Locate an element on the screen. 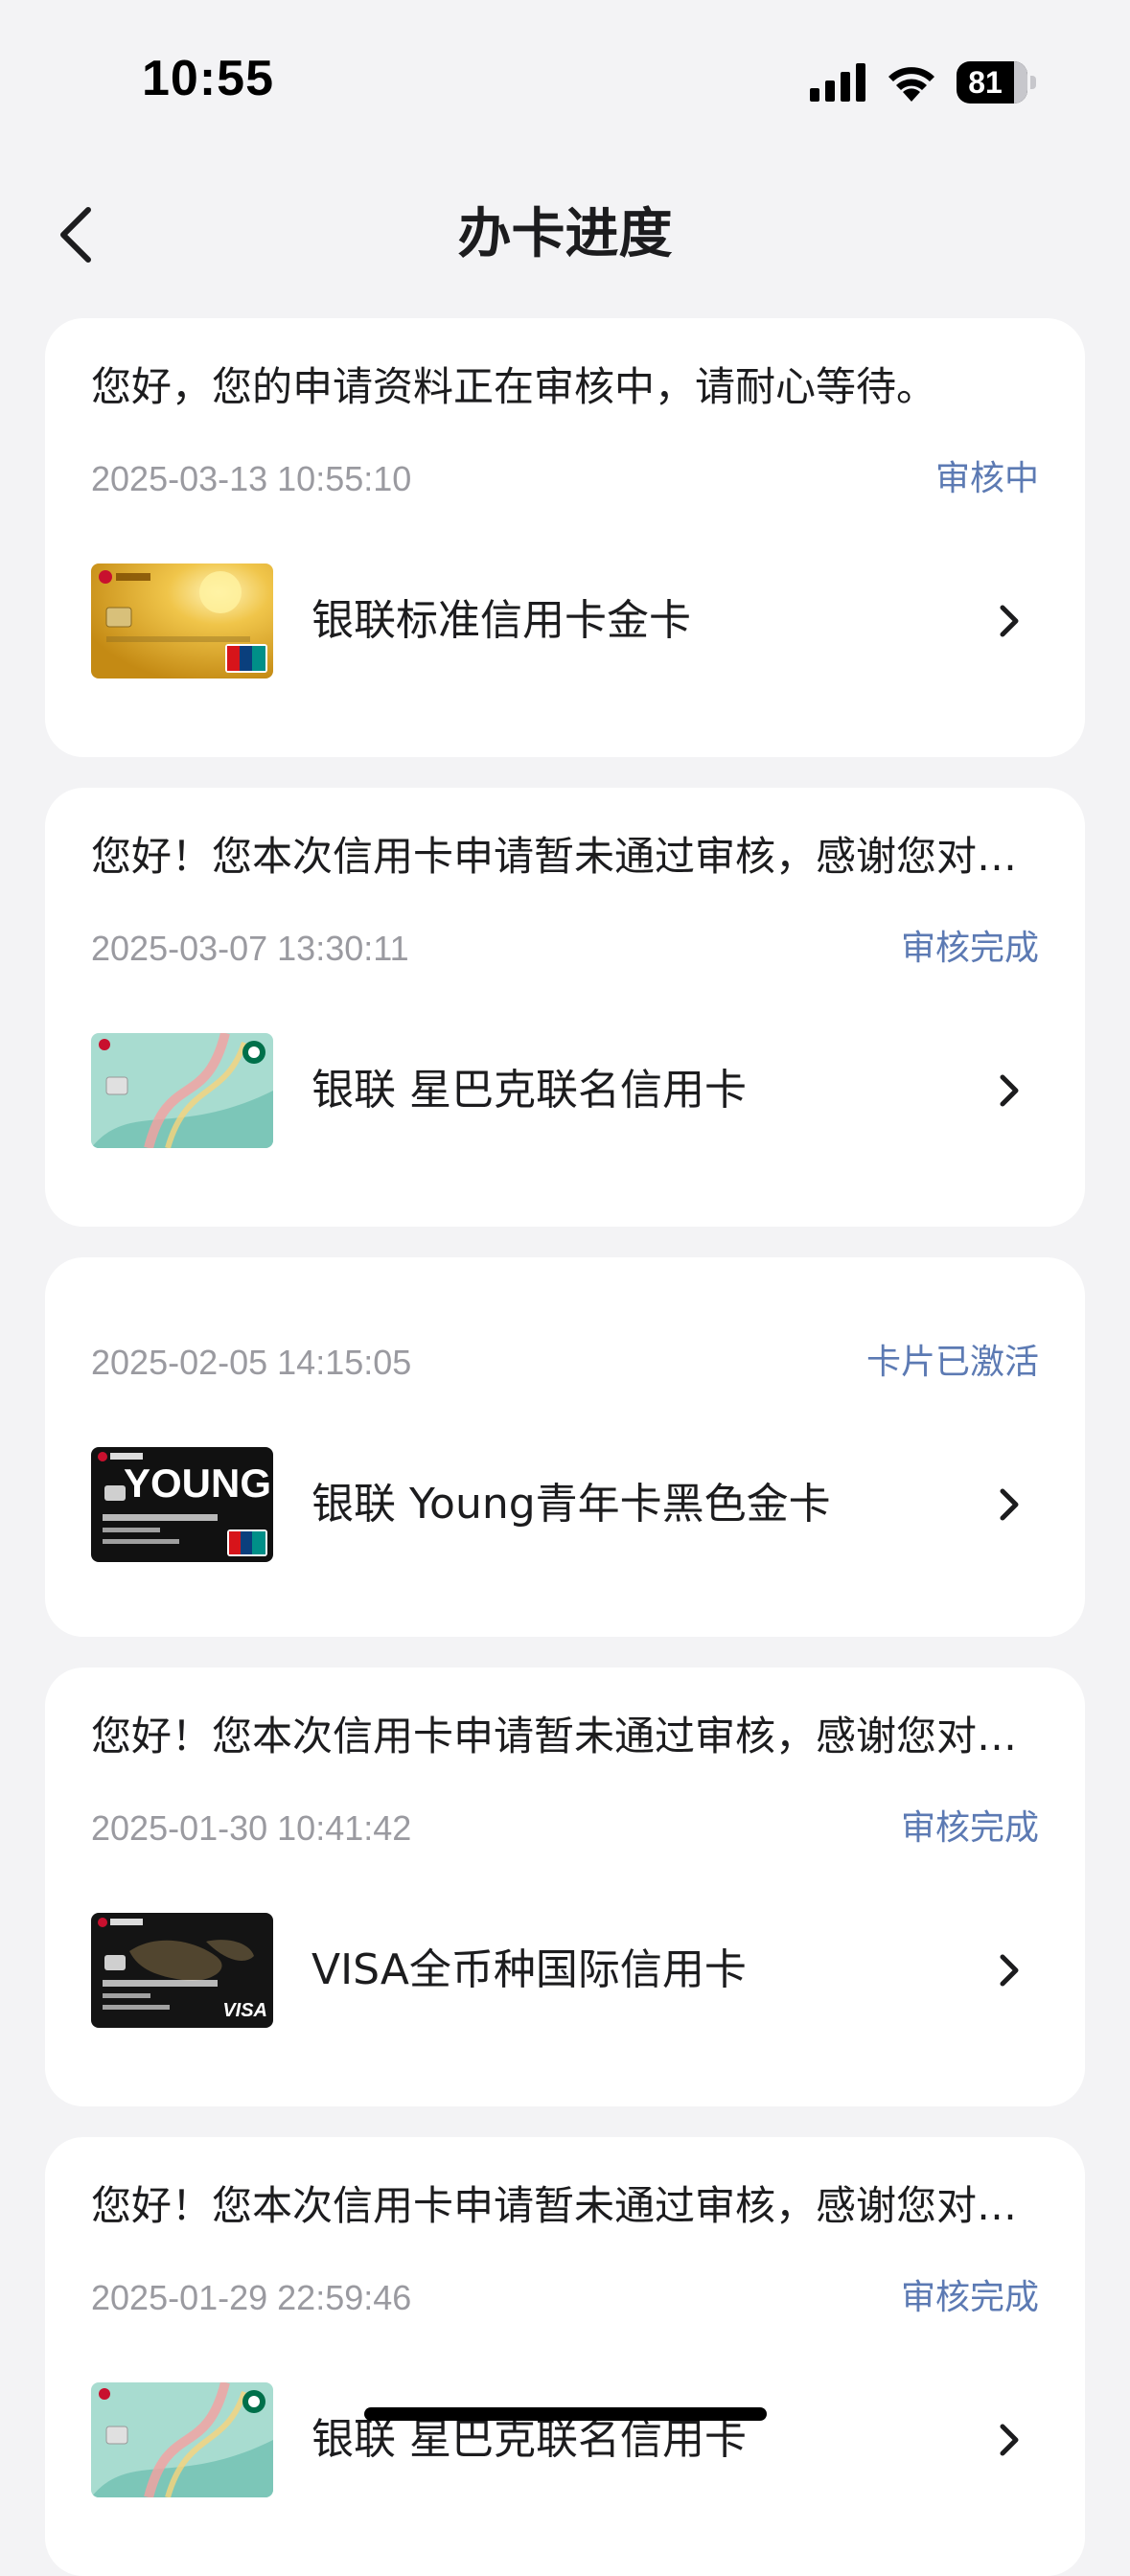 This screenshot has height=2576, width=1130. application-date: 2025-02-05 14:15:05 is located at coordinates (252, 1362).